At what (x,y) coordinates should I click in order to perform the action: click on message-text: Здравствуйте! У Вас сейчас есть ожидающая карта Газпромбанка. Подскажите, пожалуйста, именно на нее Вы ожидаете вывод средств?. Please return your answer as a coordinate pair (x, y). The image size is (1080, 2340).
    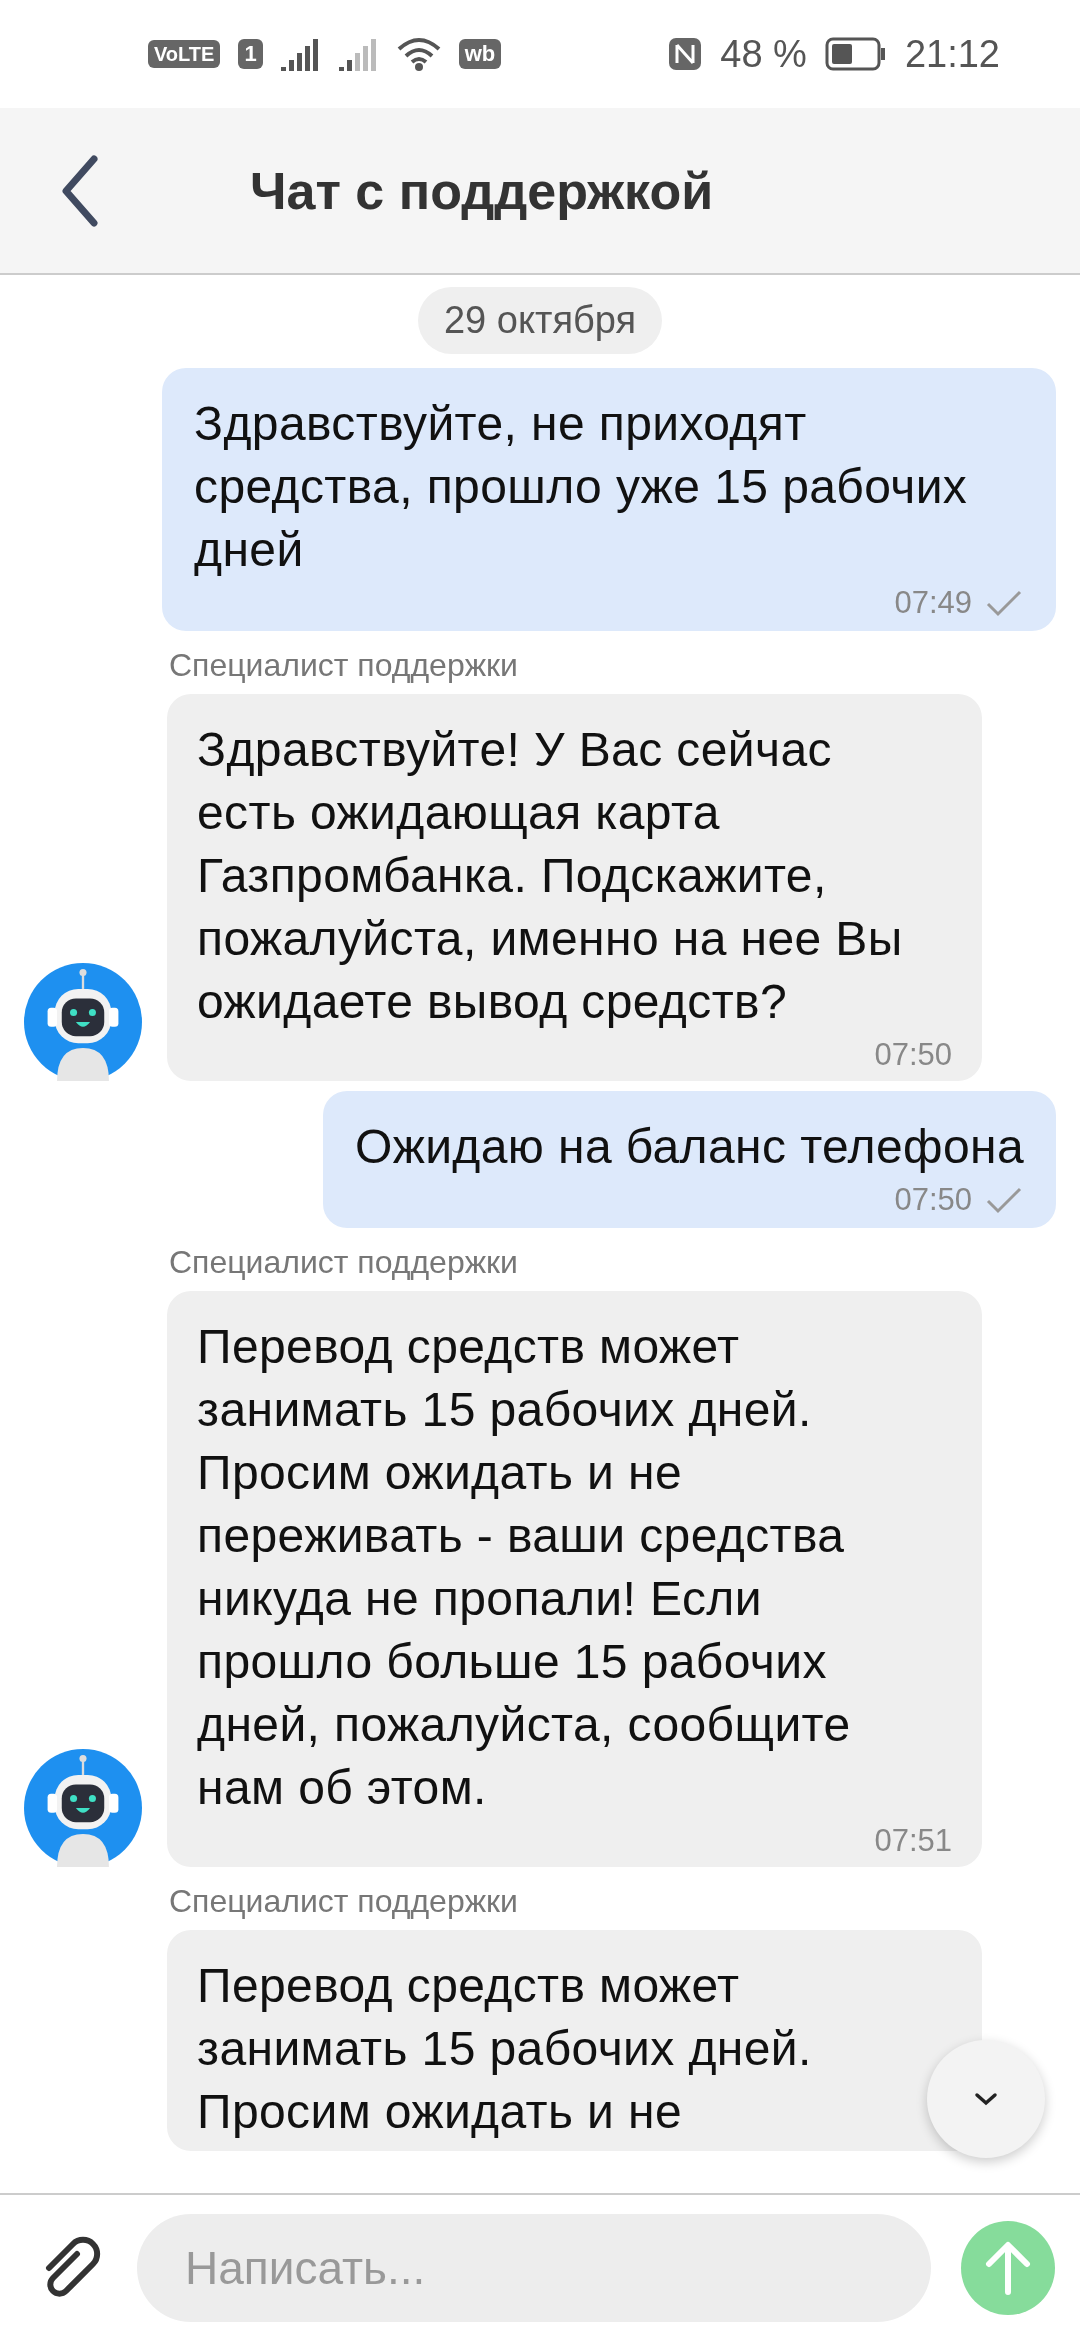
    Looking at the image, I should click on (550, 876).